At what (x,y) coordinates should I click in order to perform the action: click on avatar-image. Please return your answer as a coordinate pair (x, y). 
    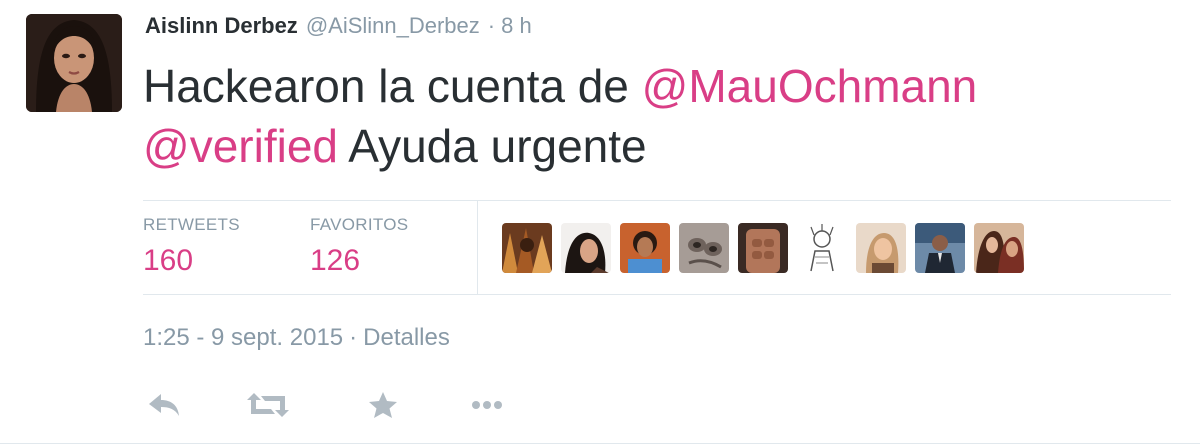
    Looking at the image, I should click on (74, 63).